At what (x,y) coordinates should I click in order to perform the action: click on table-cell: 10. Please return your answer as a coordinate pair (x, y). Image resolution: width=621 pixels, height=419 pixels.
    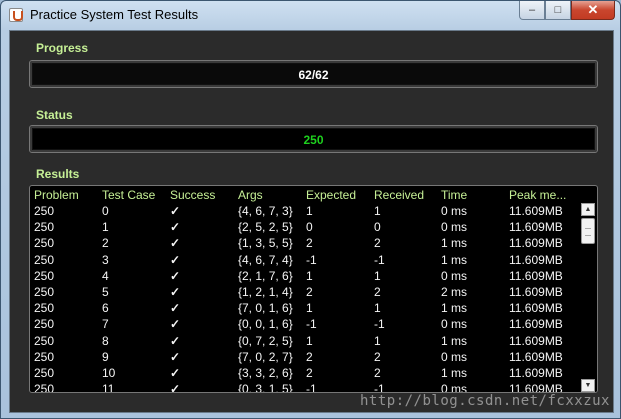
    Looking at the image, I should click on (109, 372).